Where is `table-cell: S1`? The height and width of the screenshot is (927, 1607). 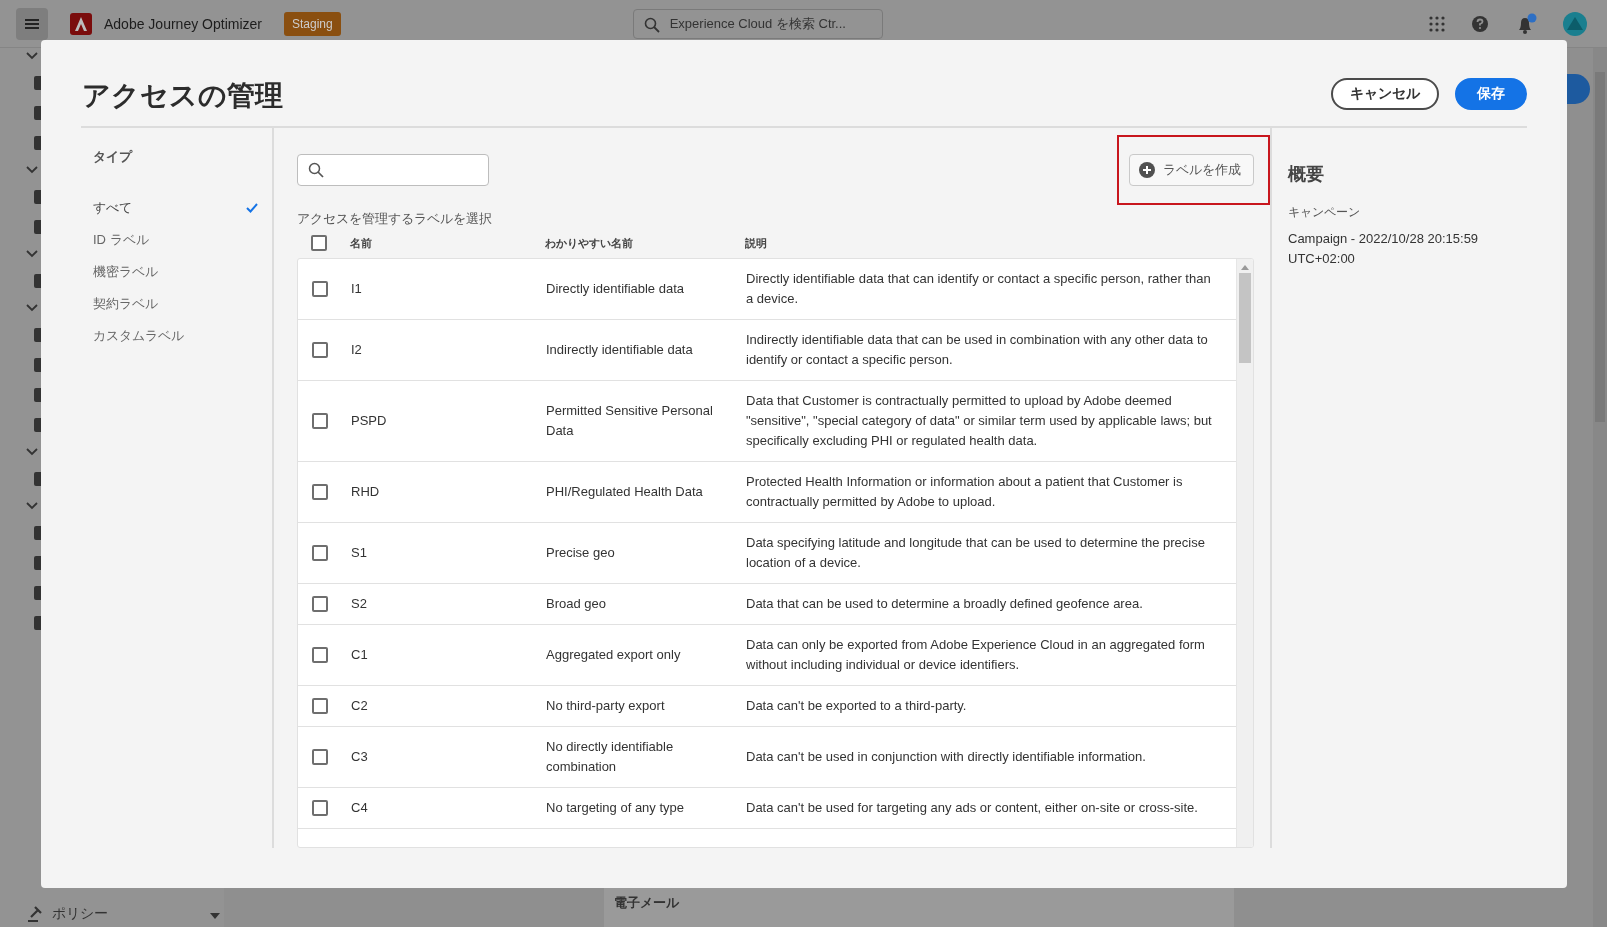 table-cell: S1 is located at coordinates (359, 552).